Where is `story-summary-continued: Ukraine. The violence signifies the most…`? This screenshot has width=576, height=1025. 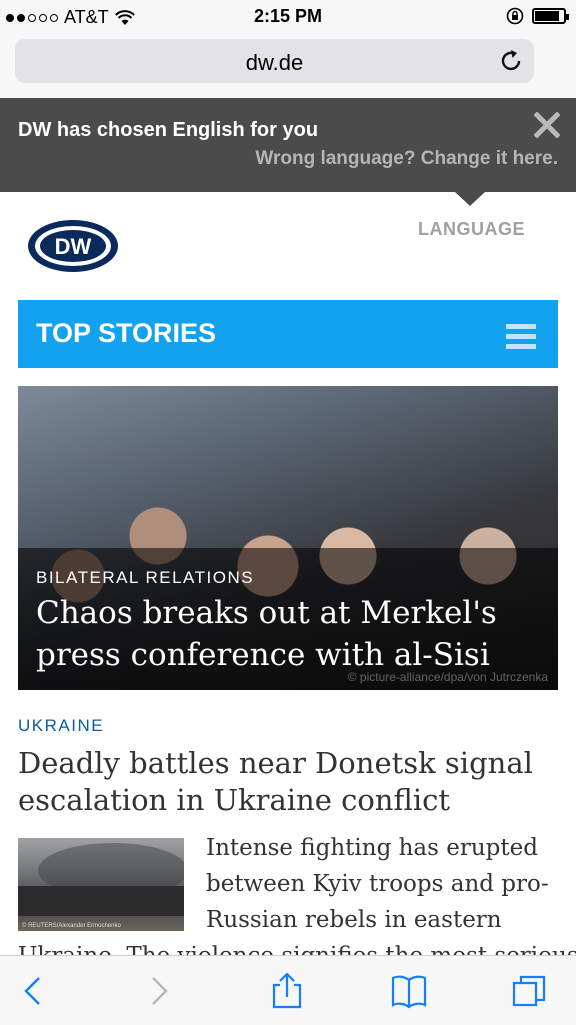 story-summary-continued: Ukraine. The violence signifies the most… is located at coordinates (297, 949).